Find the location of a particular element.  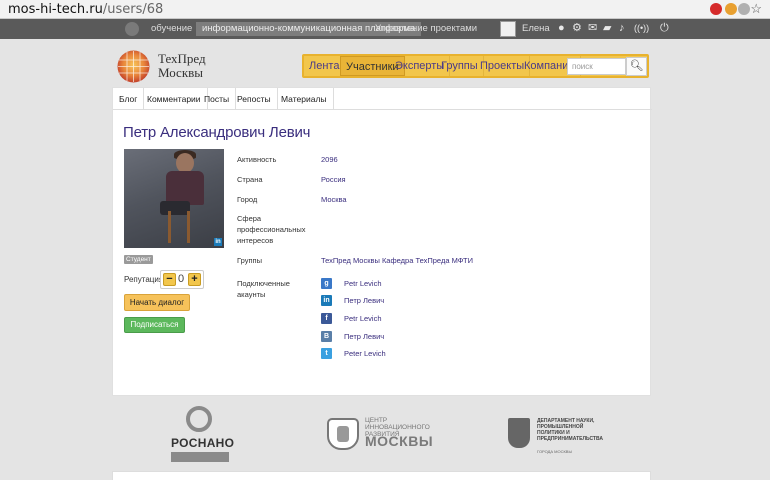

country-label: Страна is located at coordinates (250, 179).